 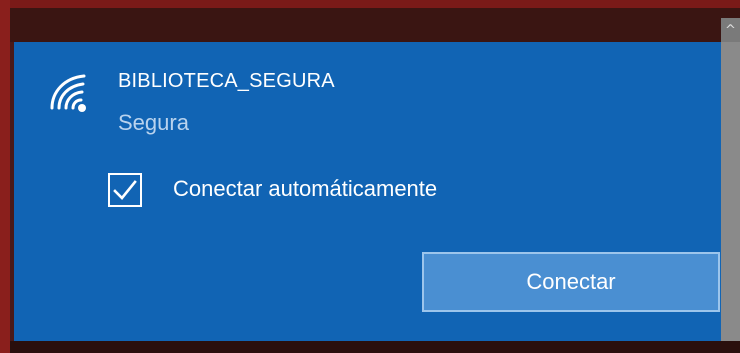 I want to click on window-border-left, so click(x=5, y=176).